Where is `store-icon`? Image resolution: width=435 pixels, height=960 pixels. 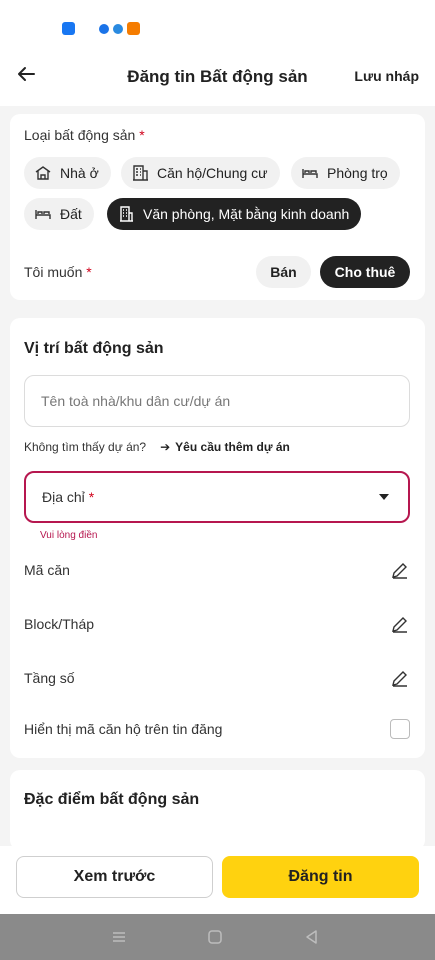
store-icon is located at coordinates (133, 28).